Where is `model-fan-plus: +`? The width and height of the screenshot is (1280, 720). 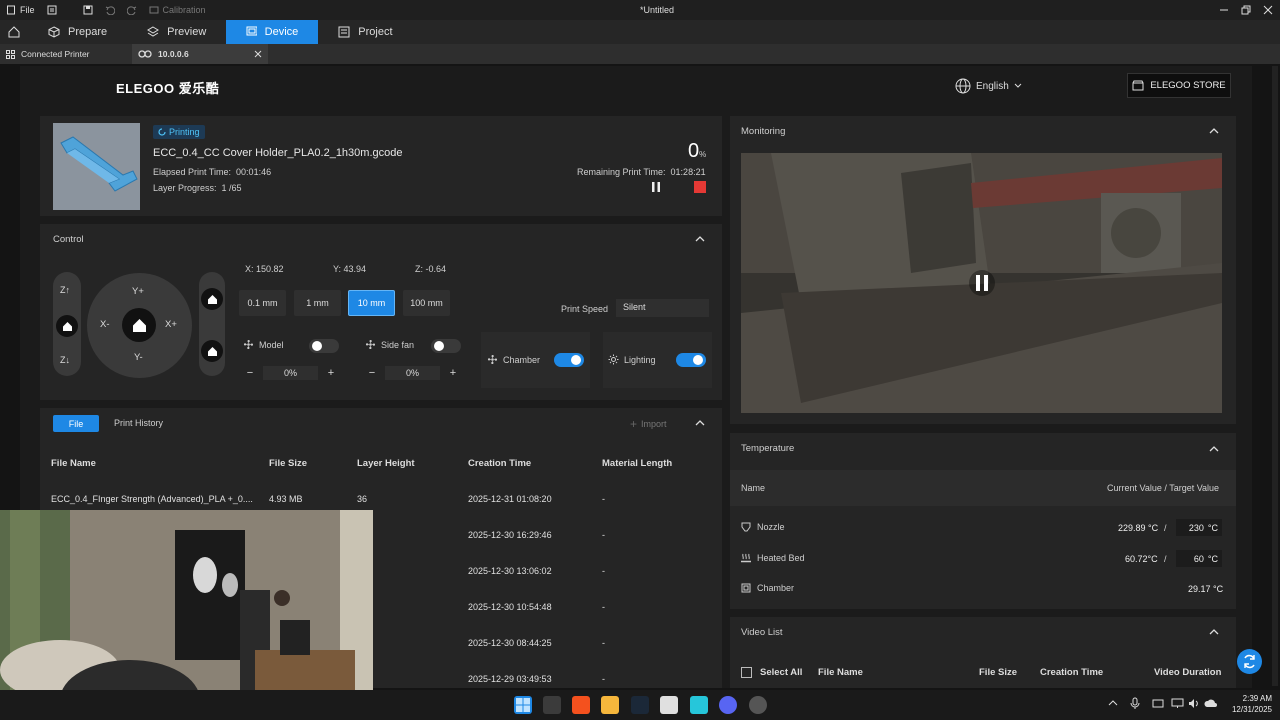
model-fan-plus: + is located at coordinates (331, 373).